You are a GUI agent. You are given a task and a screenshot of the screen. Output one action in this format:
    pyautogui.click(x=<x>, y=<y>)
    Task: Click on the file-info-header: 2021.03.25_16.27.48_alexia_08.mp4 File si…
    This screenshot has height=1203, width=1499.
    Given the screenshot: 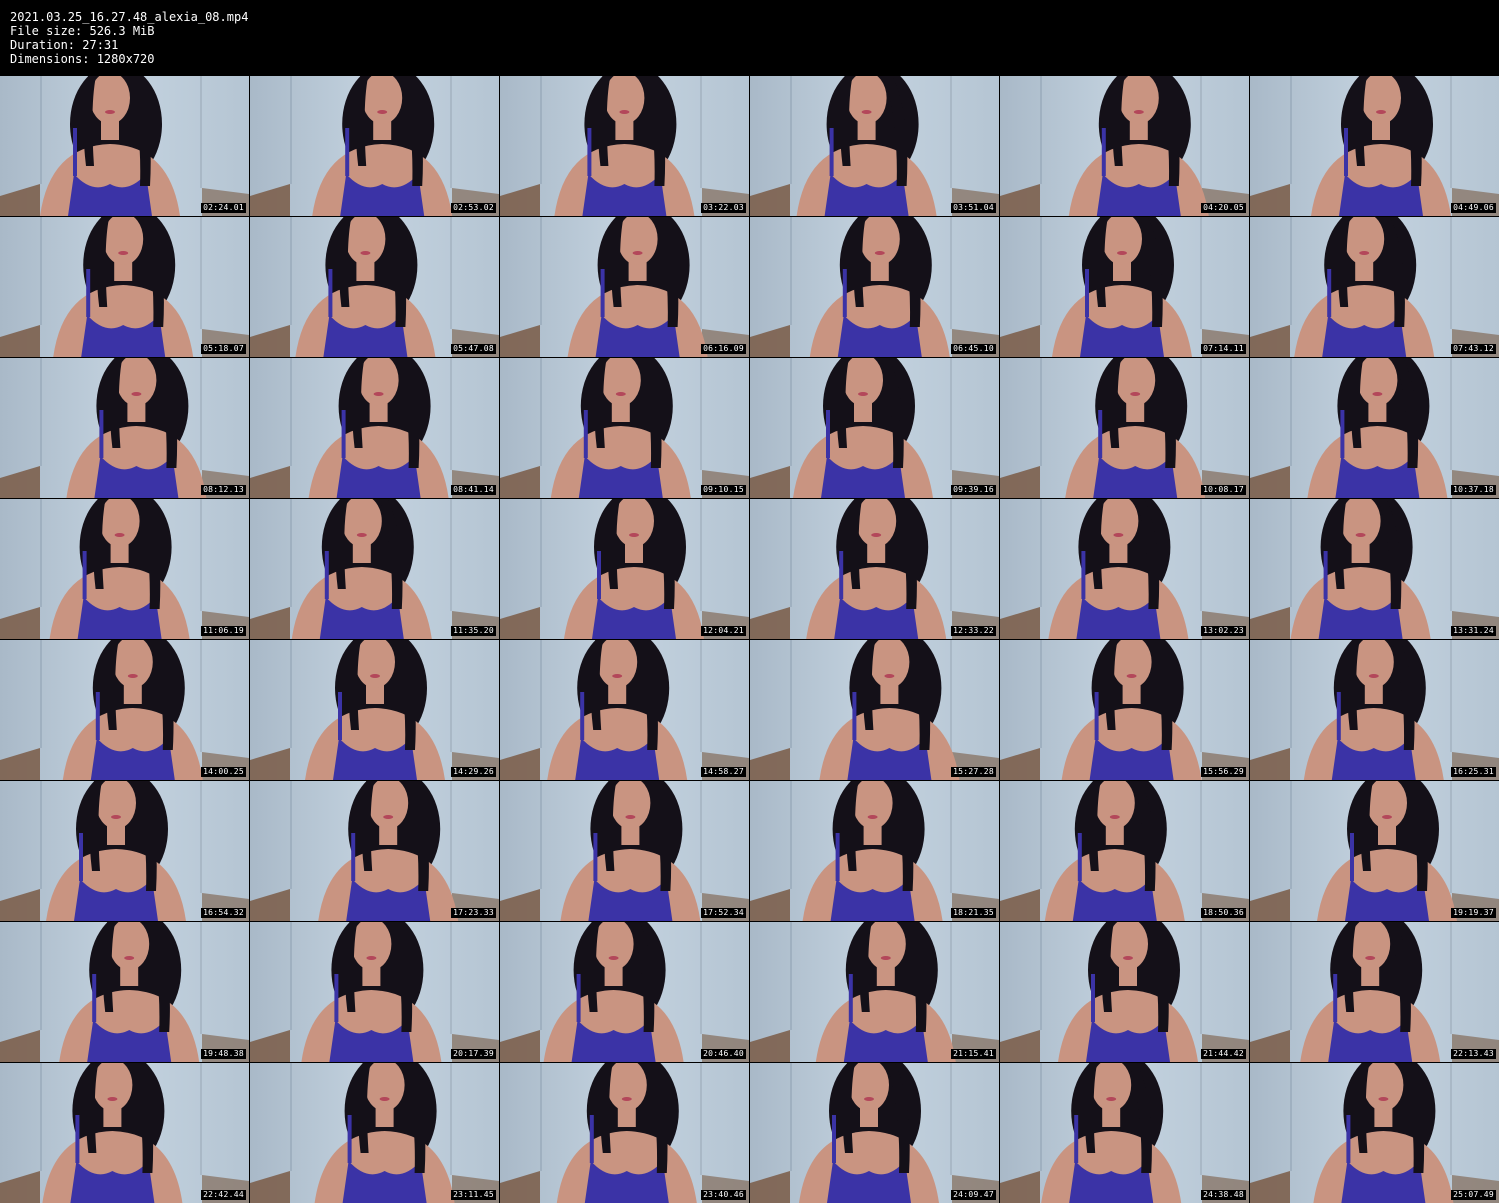 What is the action you would take?
    pyautogui.click(x=129, y=38)
    